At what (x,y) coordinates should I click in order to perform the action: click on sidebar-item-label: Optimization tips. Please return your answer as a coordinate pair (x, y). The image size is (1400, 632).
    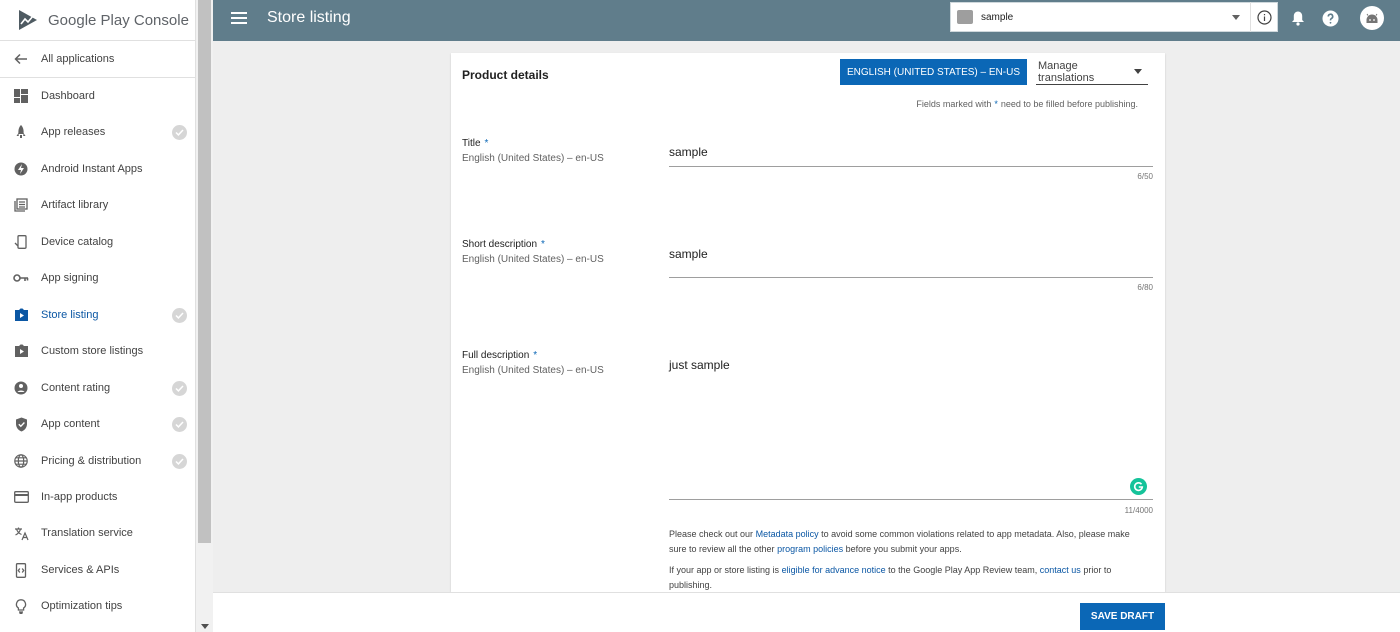
    Looking at the image, I should click on (82, 606).